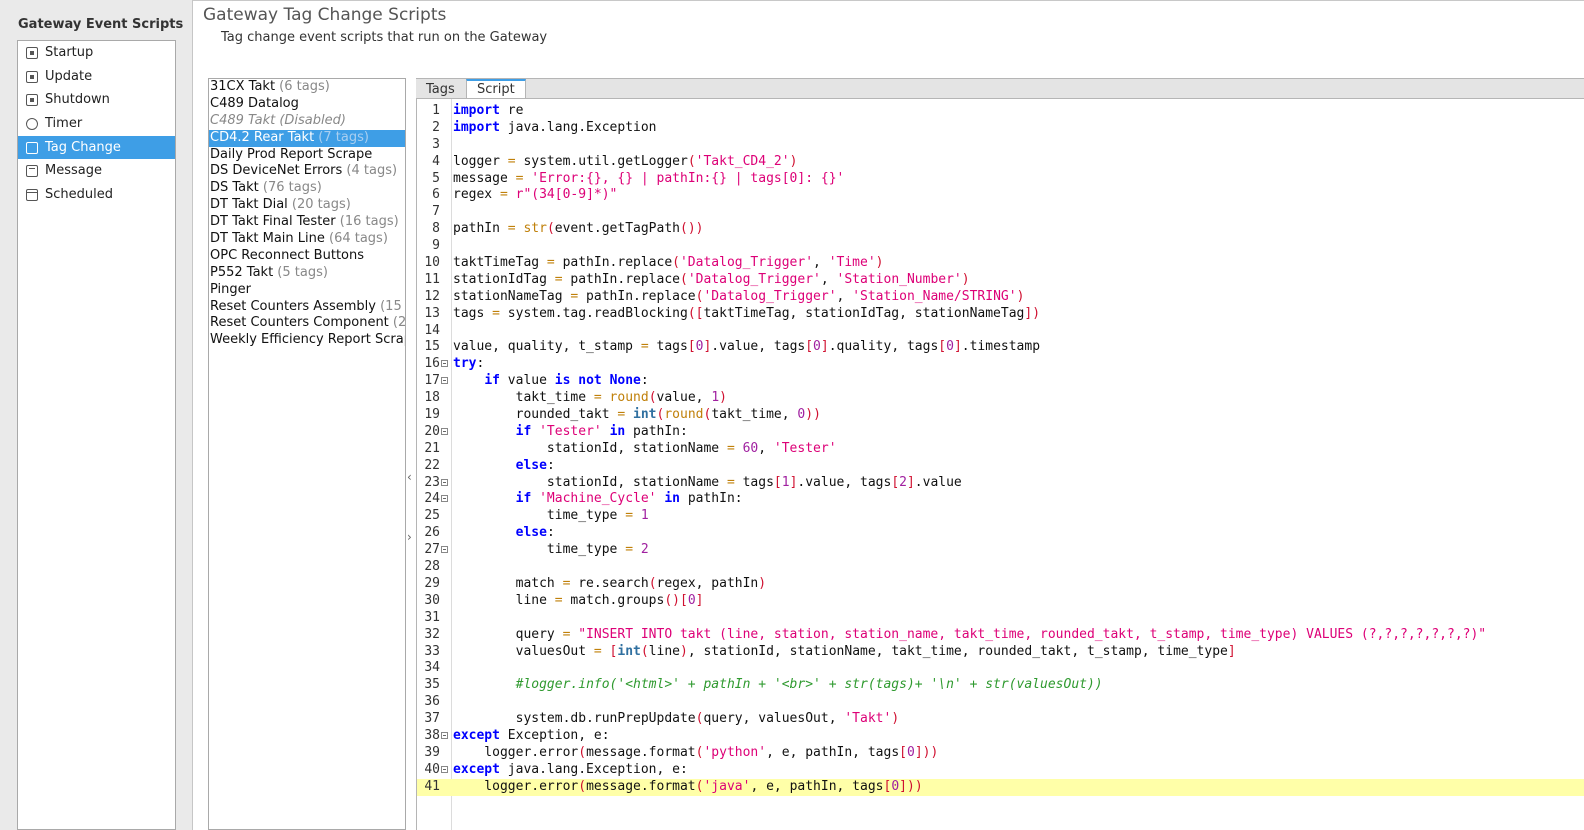 The height and width of the screenshot is (830, 1584). What do you see at coordinates (307, 222) in the screenshot?
I see `script-list-item: DT Takt Final Tester (16 tags)` at bounding box center [307, 222].